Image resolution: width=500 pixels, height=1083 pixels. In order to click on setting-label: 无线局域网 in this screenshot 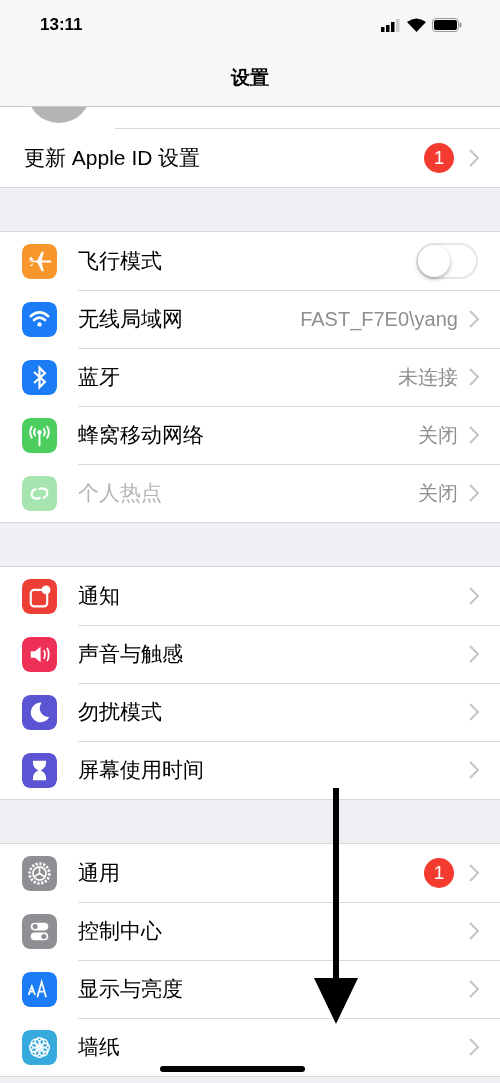, I will do `click(189, 319)`.